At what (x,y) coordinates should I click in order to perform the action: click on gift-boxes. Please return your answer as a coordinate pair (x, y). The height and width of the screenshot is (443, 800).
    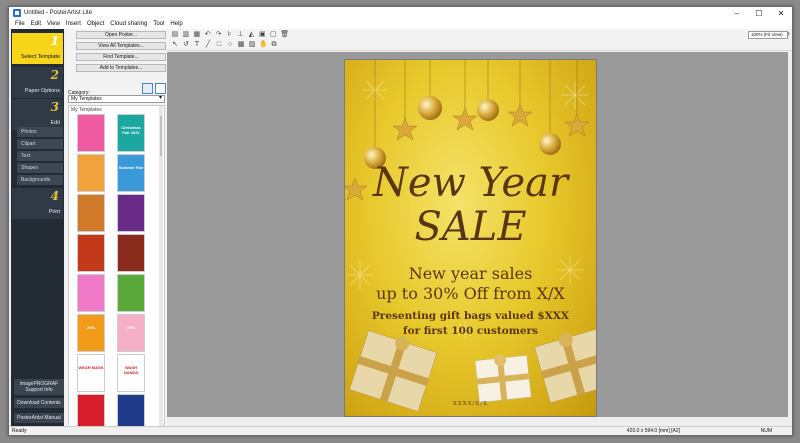
    Looking at the image, I should click on (472, 371).